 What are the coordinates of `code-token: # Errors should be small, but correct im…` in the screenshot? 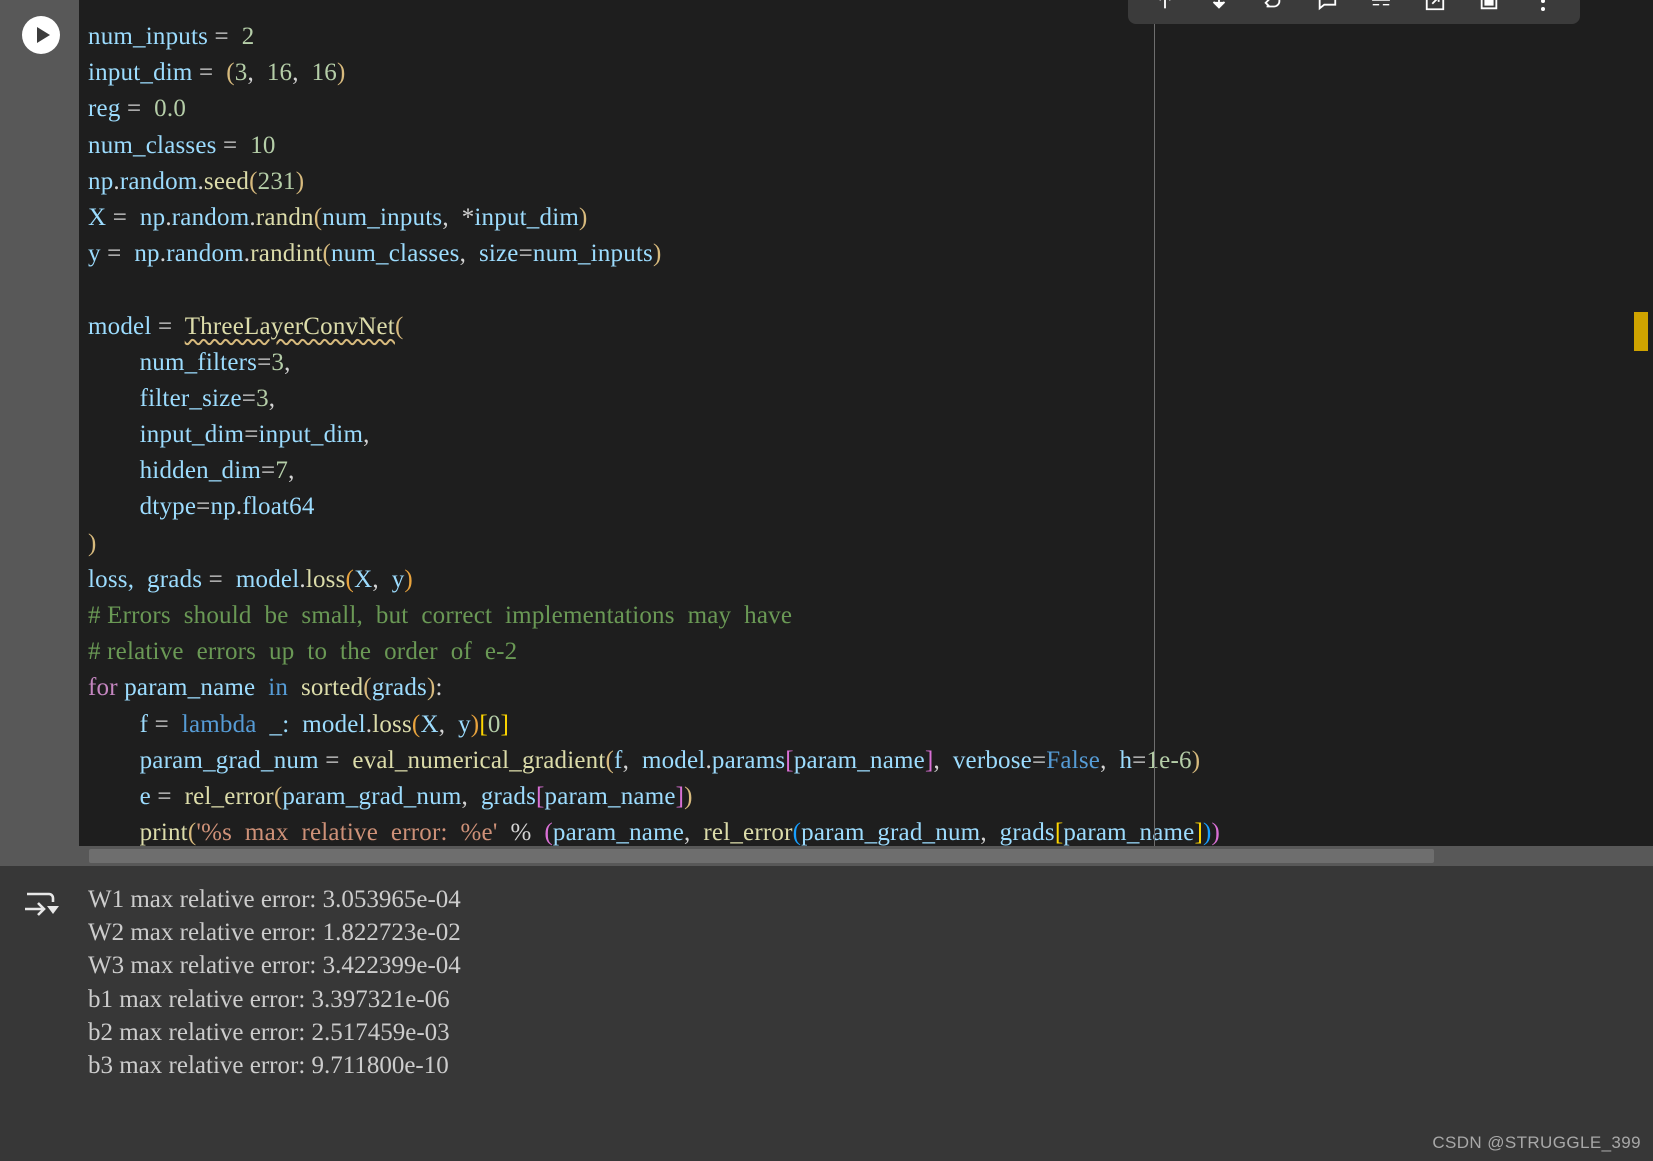 It's located at (440, 615).